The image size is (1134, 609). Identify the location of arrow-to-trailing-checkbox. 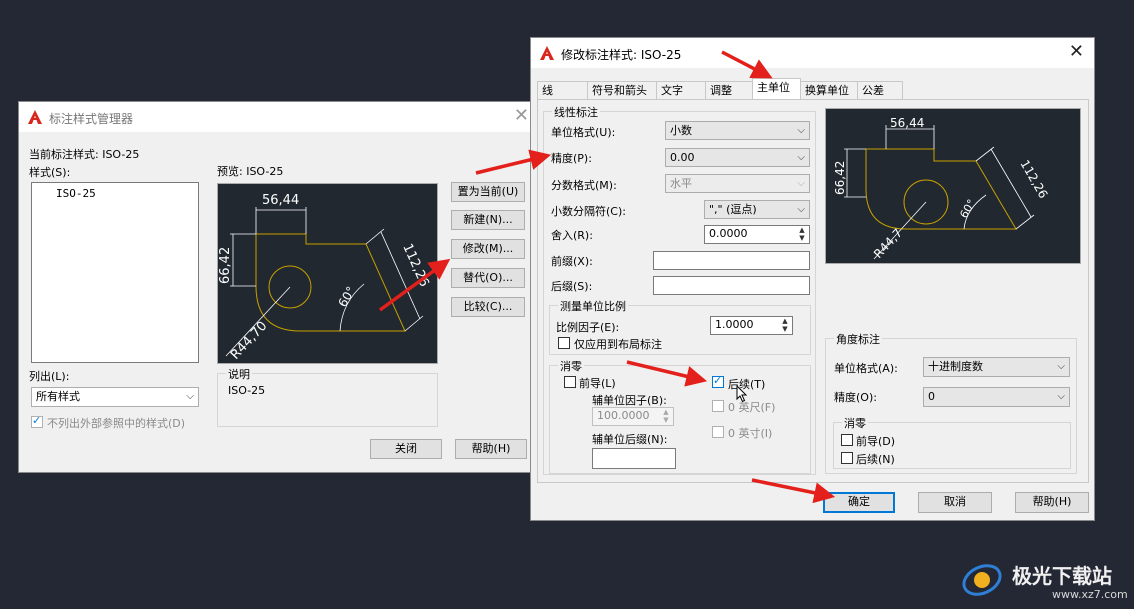
(667, 373).